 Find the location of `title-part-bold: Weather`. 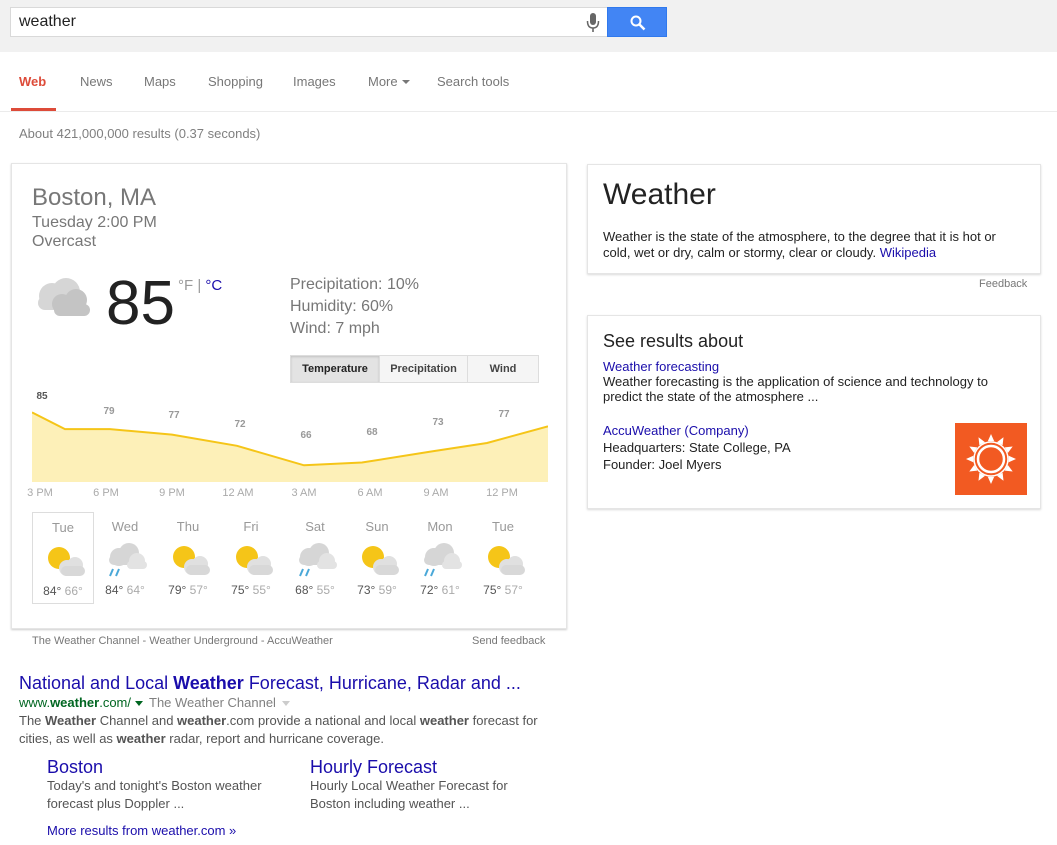

title-part-bold: Weather is located at coordinates (208, 683).